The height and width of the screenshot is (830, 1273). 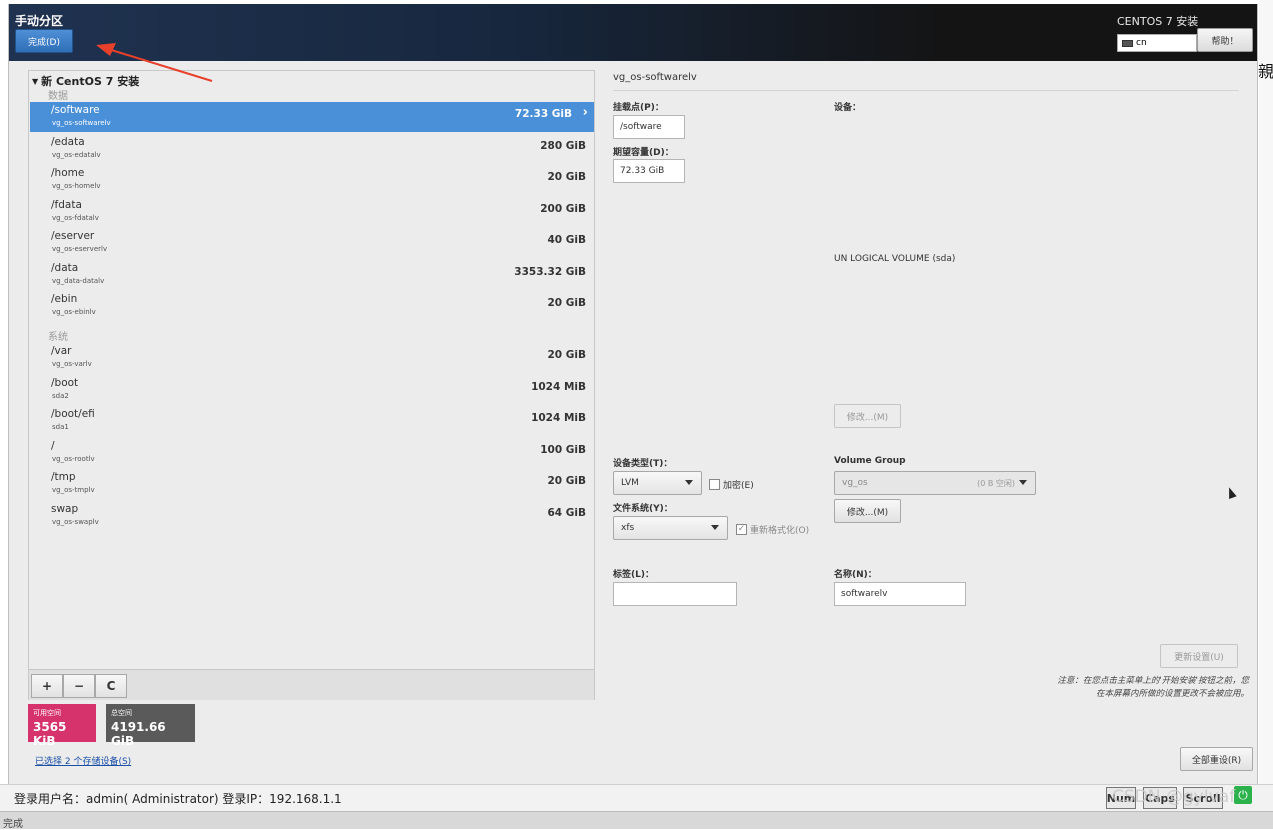 What do you see at coordinates (60, 427) in the screenshot?
I see `mount-point-device: sda1` at bounding box center [60, 427].